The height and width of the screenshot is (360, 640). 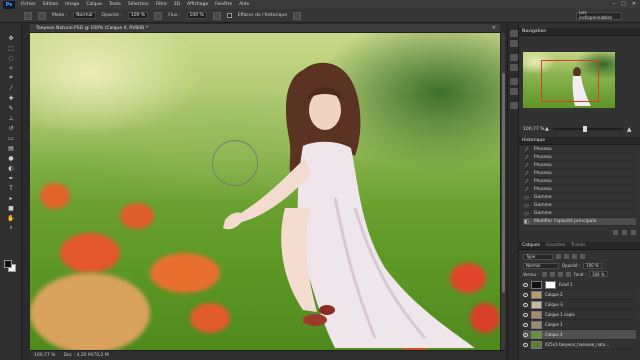 I want to click on menu-edition: Edition, so click(x=51, y=4).